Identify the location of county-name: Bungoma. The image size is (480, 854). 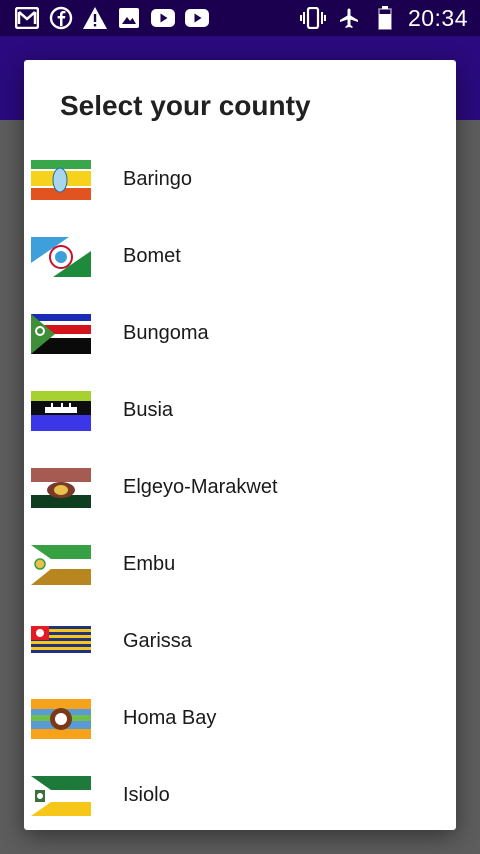
(166, 333).